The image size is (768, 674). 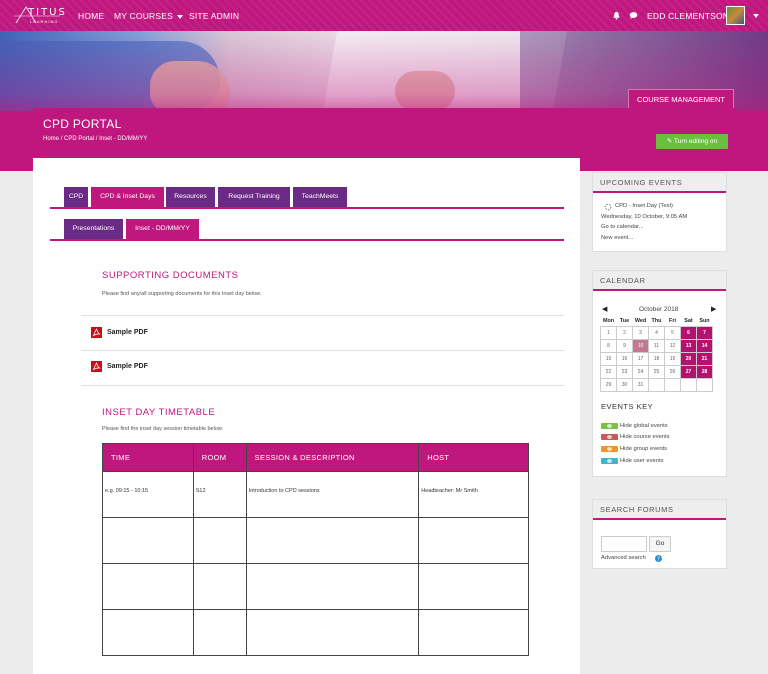 I want to click on divider, so click(x=322, y=315).